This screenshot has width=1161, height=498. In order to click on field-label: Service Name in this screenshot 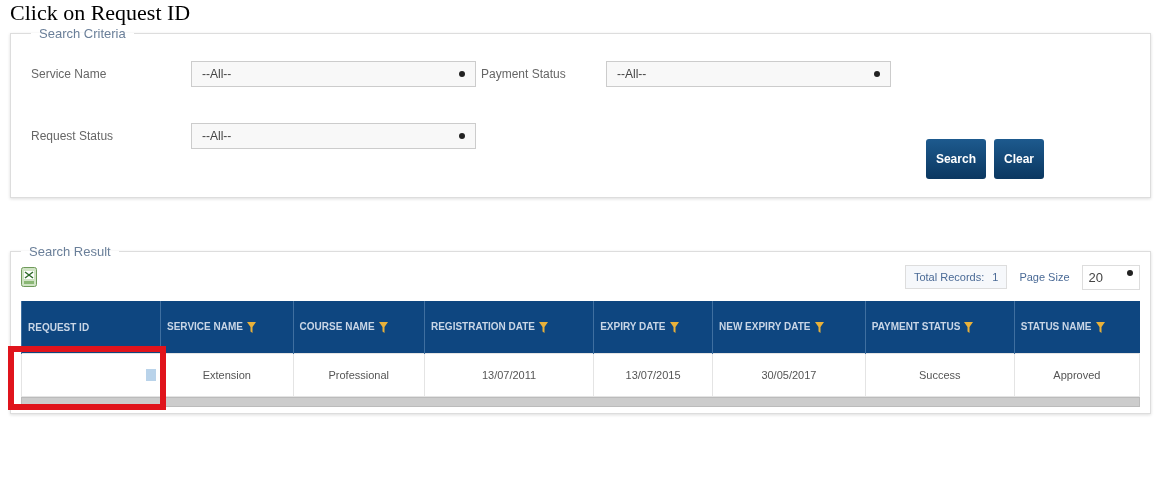, I will do `click(69, 74)`.